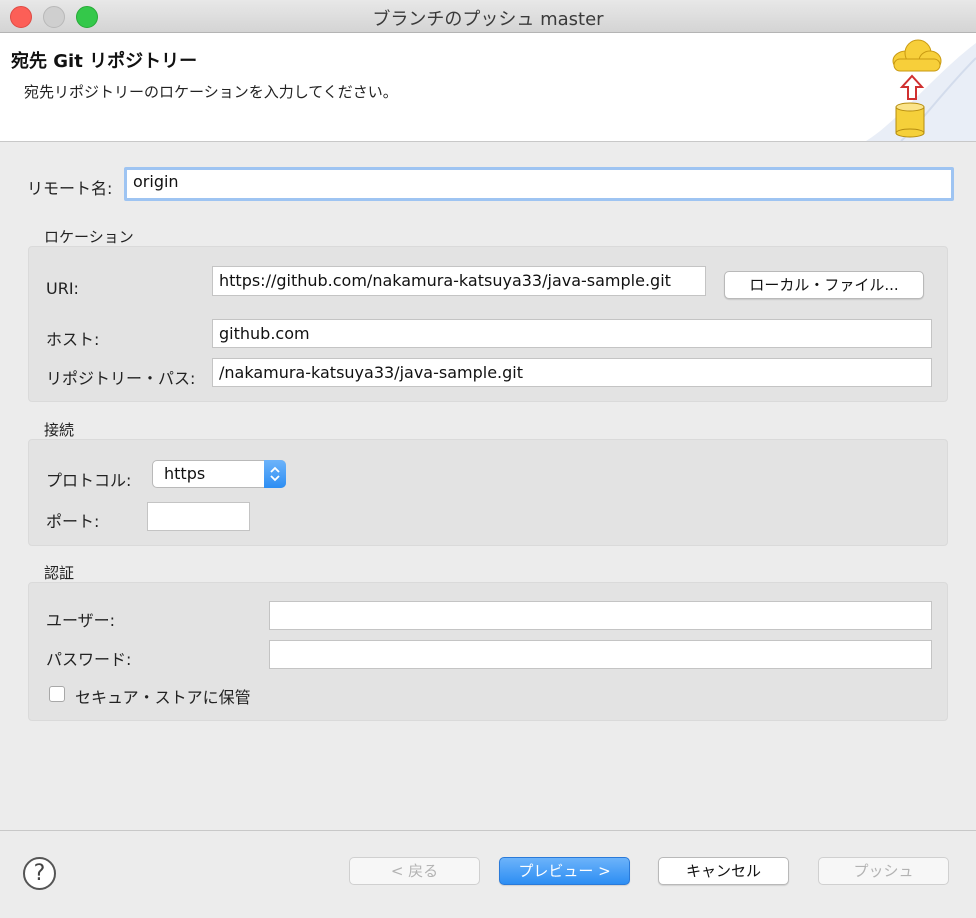  I want to click on wizard-footer: ? < 戻る プレビュー > キャンセル プッシュ, so click(488, 874).